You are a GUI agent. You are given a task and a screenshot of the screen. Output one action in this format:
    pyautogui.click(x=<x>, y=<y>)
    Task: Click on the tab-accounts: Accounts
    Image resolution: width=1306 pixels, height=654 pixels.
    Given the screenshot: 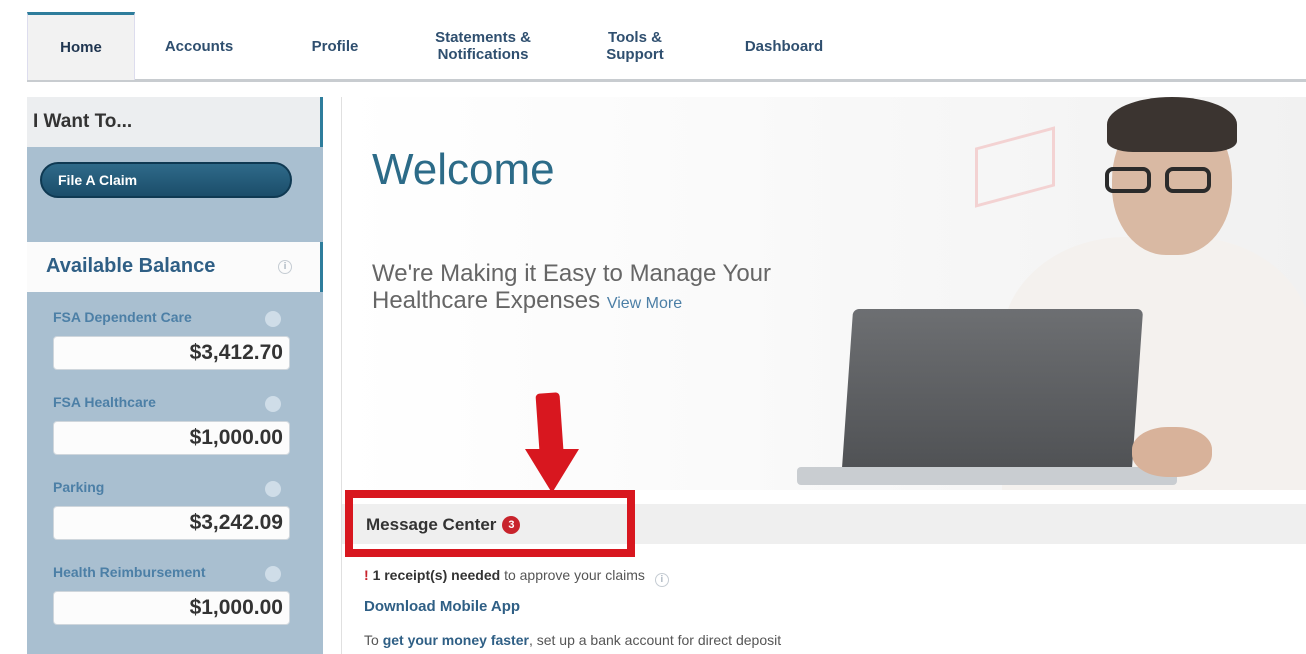 What is the action you would take?
    pyautogui.click(x=199, y=46)
    